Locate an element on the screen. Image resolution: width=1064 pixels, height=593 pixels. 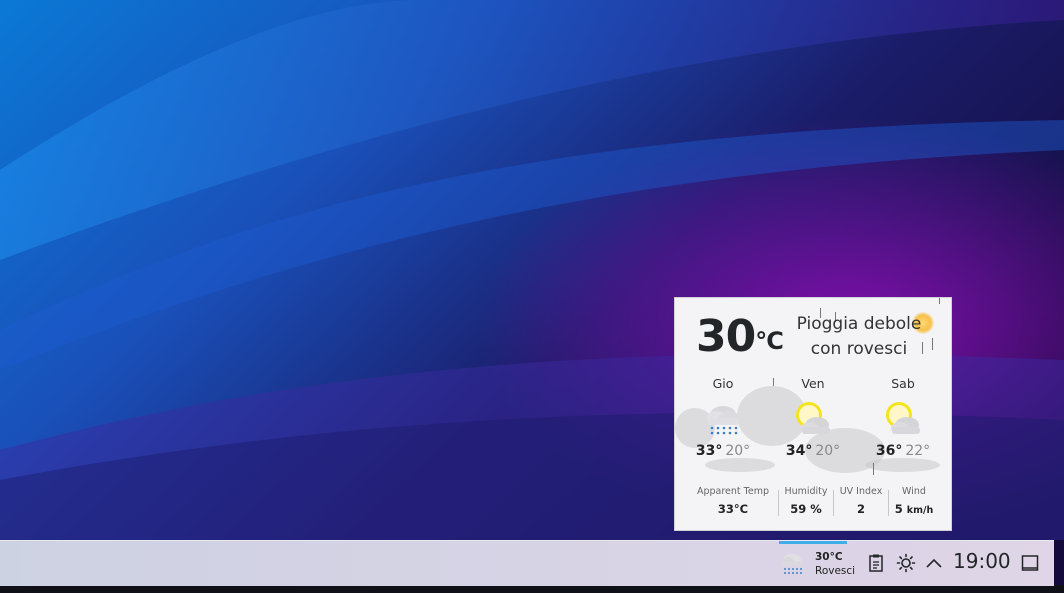
forecast-high: 34° is located at coordinates (799, 451).